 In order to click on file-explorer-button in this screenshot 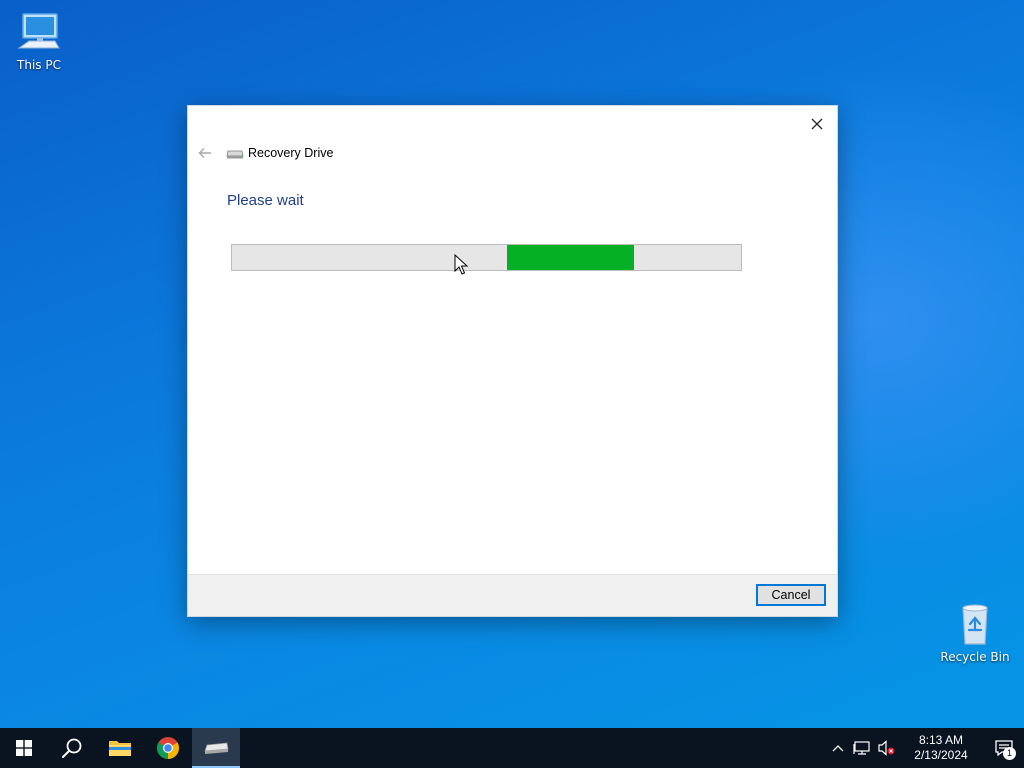, I will do `click(120, 748)`.